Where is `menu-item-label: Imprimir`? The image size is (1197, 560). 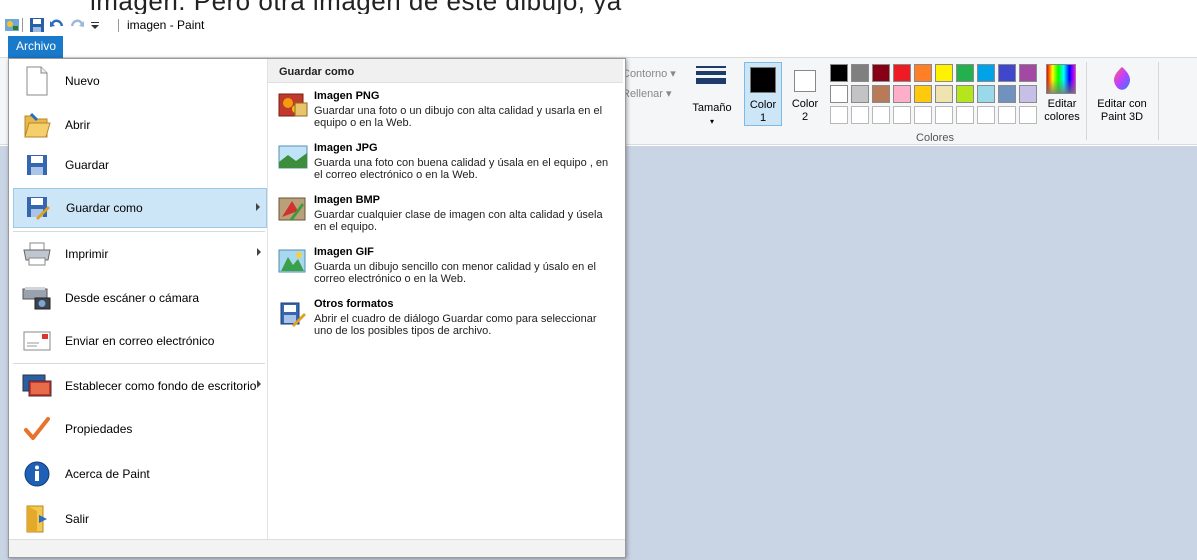 menu-item-label: Imprimir is located at coordinates (87, 254).